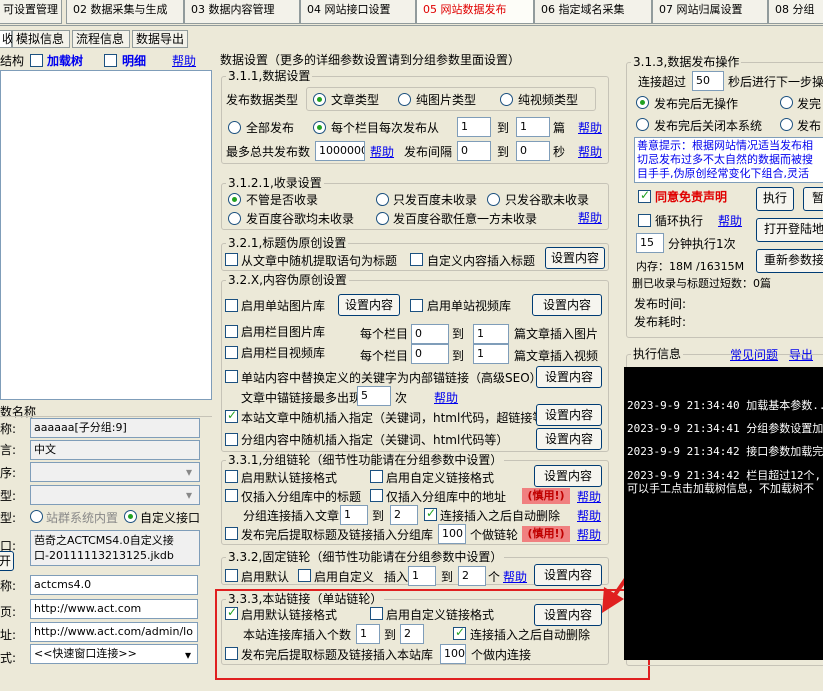  Describe the element at coordinates (231, 352) in the screenshot. I see `column-video-checkbox` at that location.